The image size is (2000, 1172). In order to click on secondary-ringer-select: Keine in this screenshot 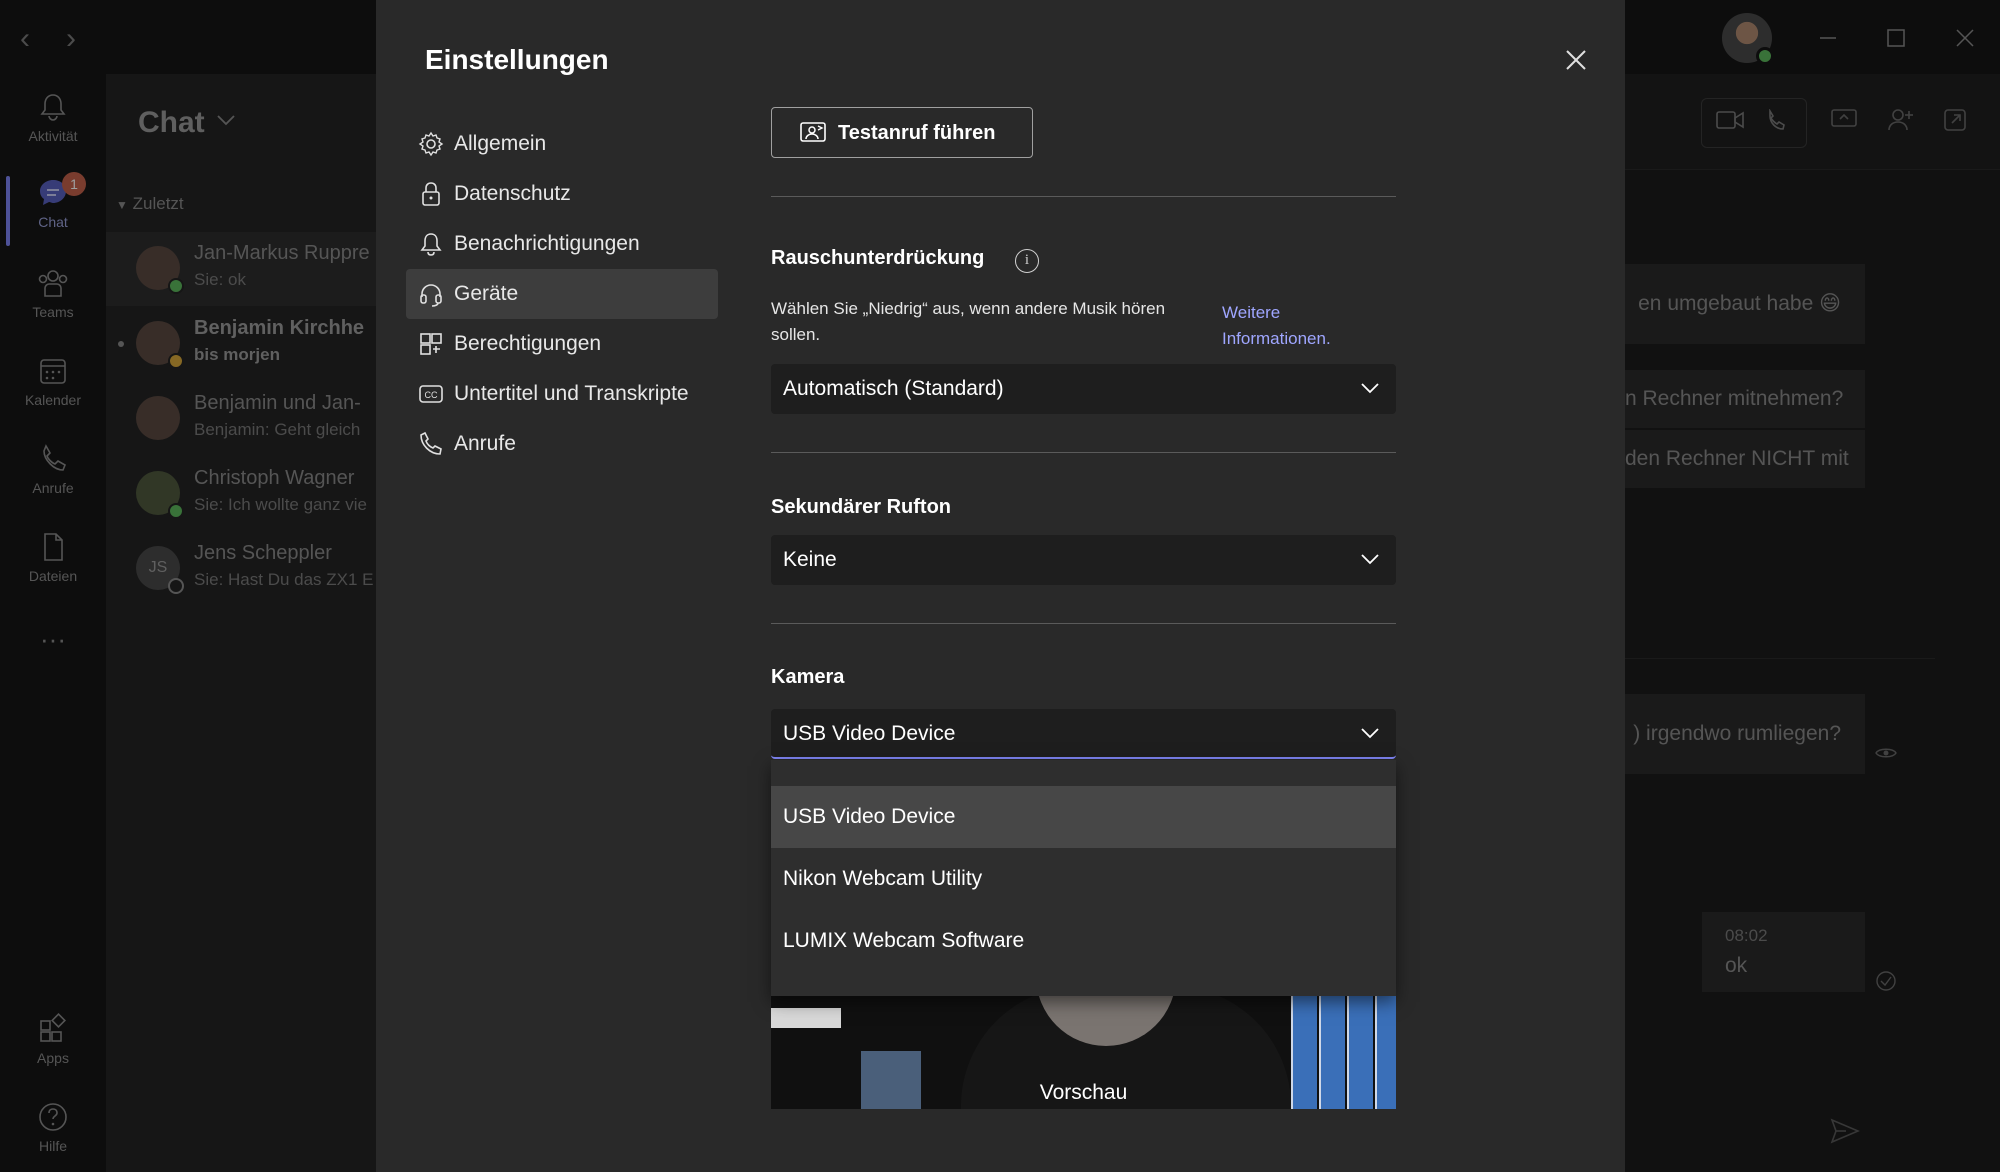, I will do `click(1083, 560)`.